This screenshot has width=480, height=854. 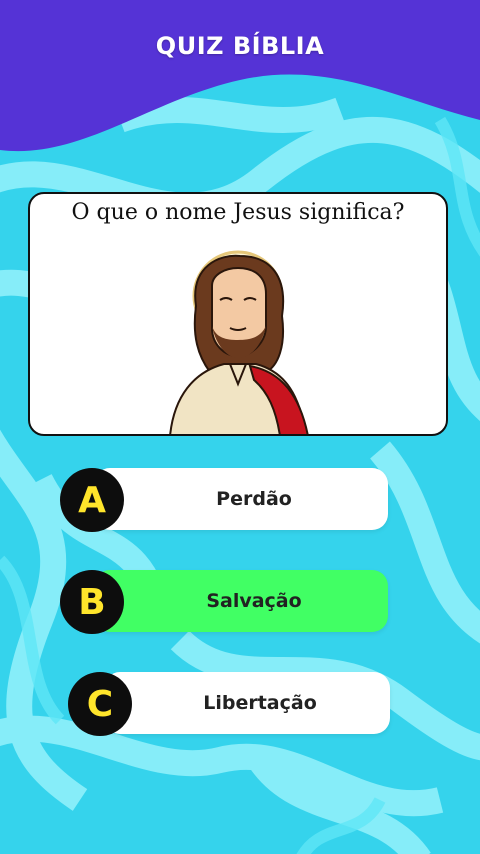 I want to click on answer-option-c-label: Libertação, so click(x=260, y=703).